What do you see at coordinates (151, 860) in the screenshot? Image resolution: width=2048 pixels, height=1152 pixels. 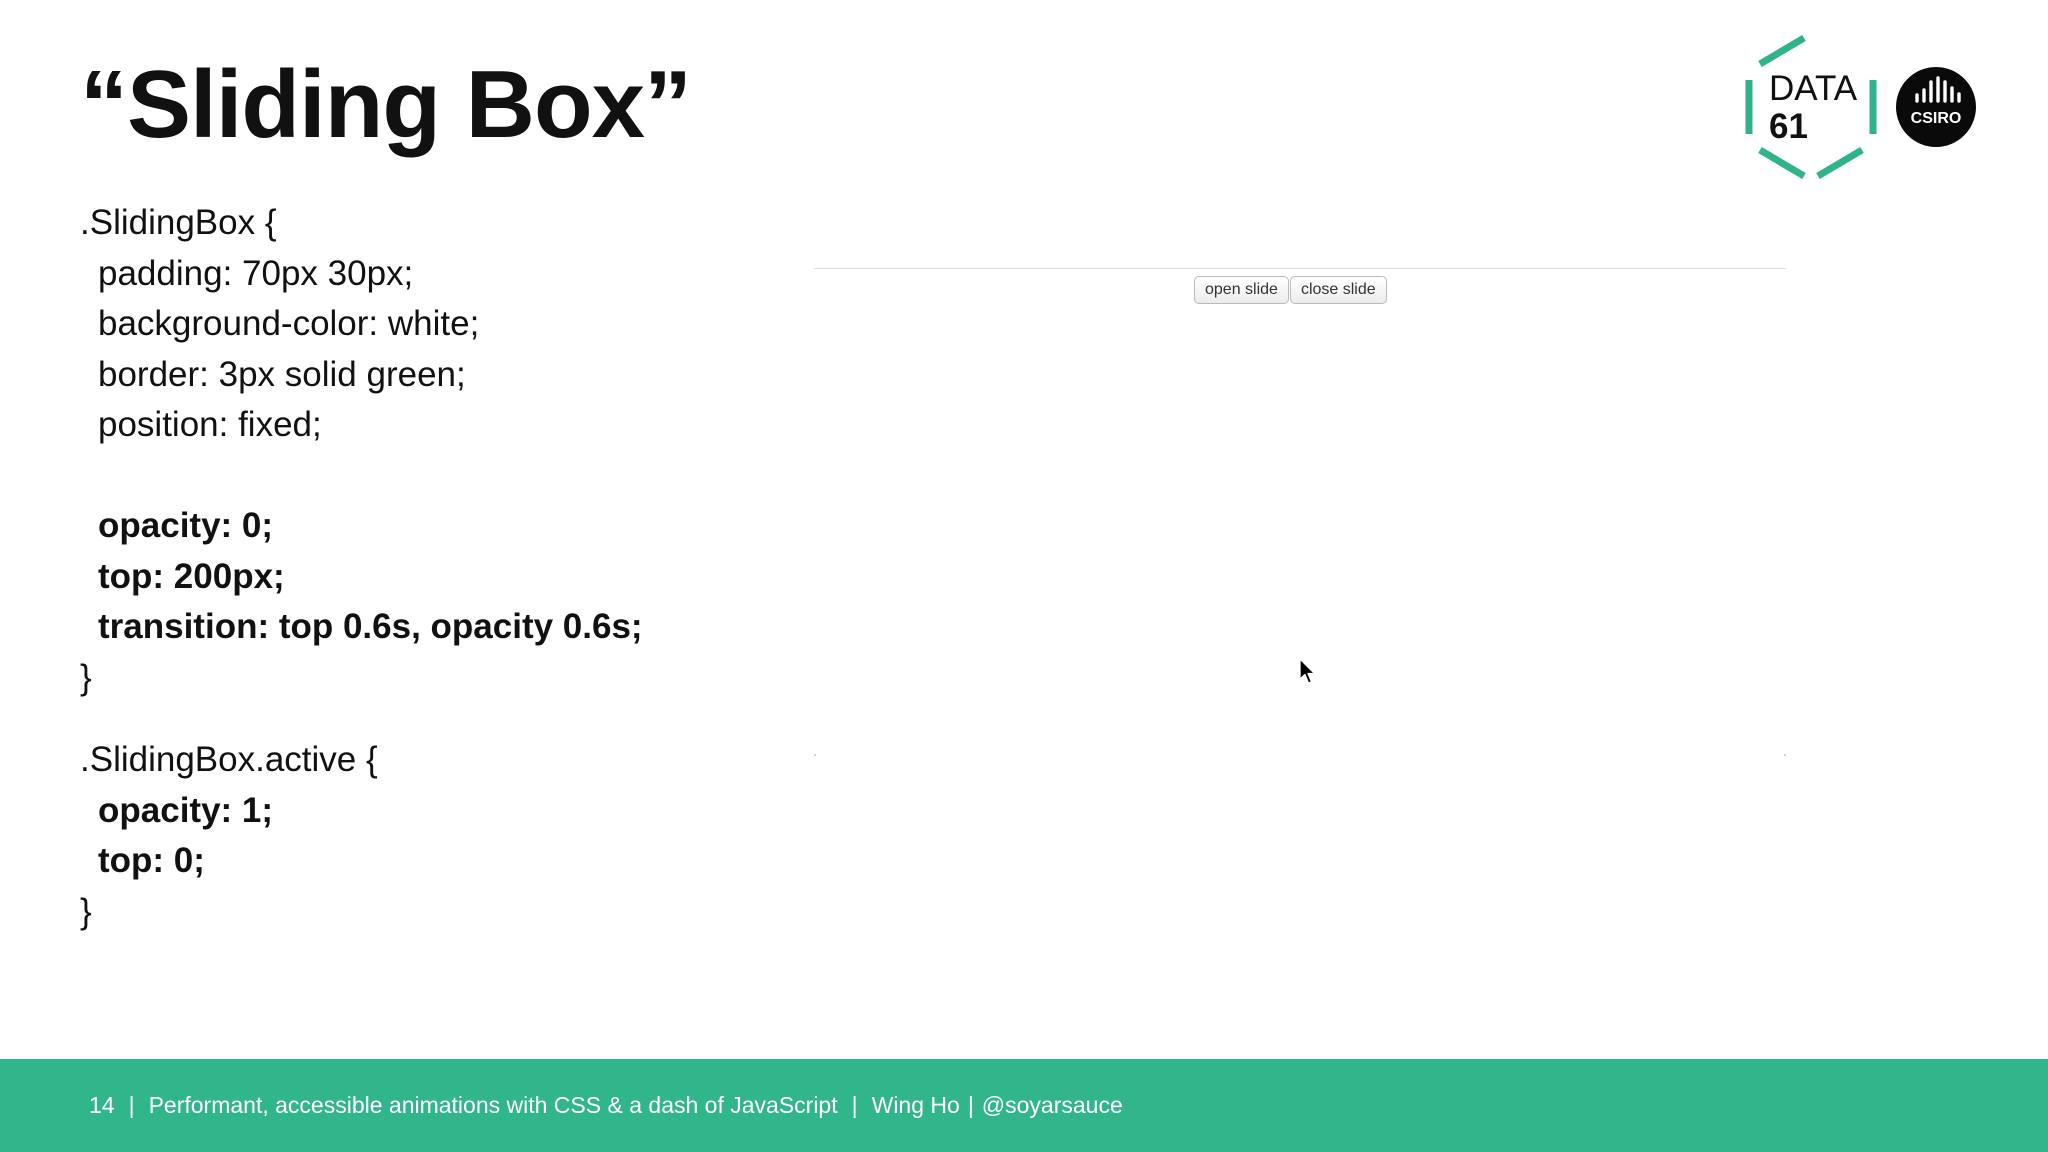 I see `code-line: top: 0;` at bounding box center [151, 860].